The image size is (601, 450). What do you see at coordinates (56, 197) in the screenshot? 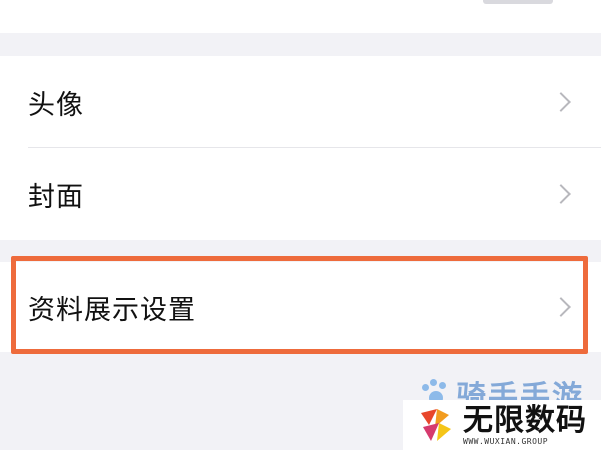
I see `settings-row-label: 封面` at bounding box center [56, 197].